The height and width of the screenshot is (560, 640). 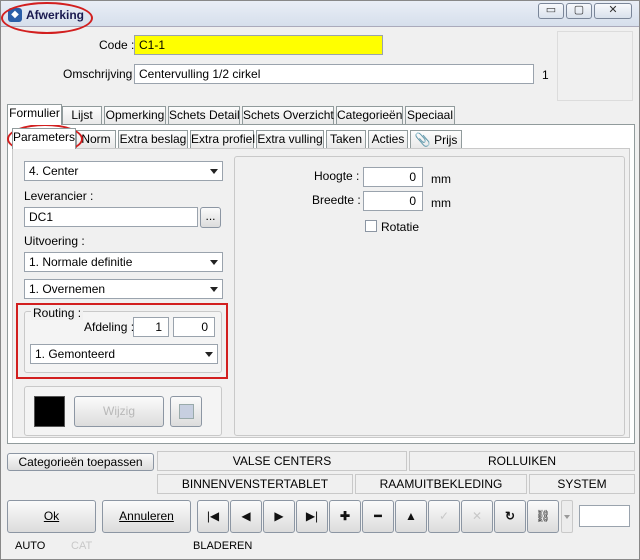 I want to click on previous-record-icon: ◀, so click(x=246, y=516).